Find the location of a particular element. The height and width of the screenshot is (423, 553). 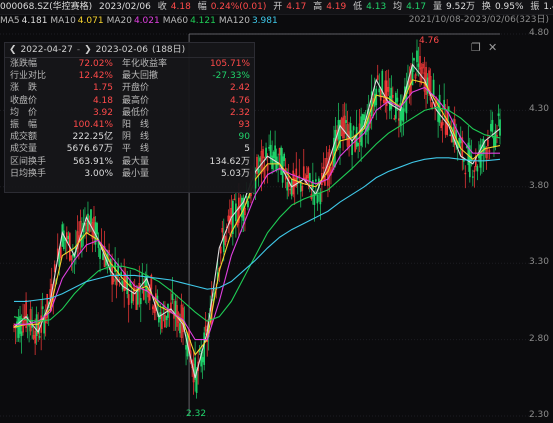

stat-row: 涨 跌 1.75 开盘价 2.42 is located at coordinates (129, 88).